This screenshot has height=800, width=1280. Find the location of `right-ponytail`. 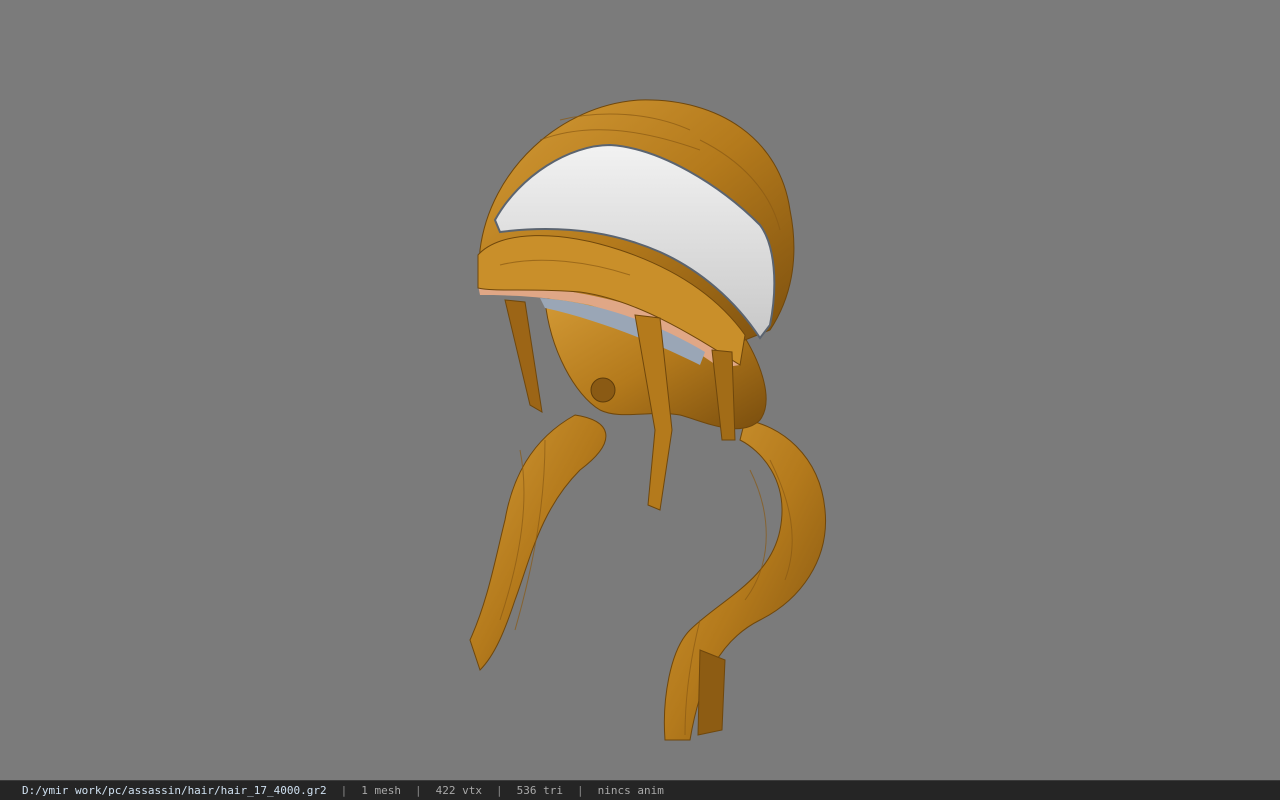

right-ponytail is located at coordinates (745, 580).